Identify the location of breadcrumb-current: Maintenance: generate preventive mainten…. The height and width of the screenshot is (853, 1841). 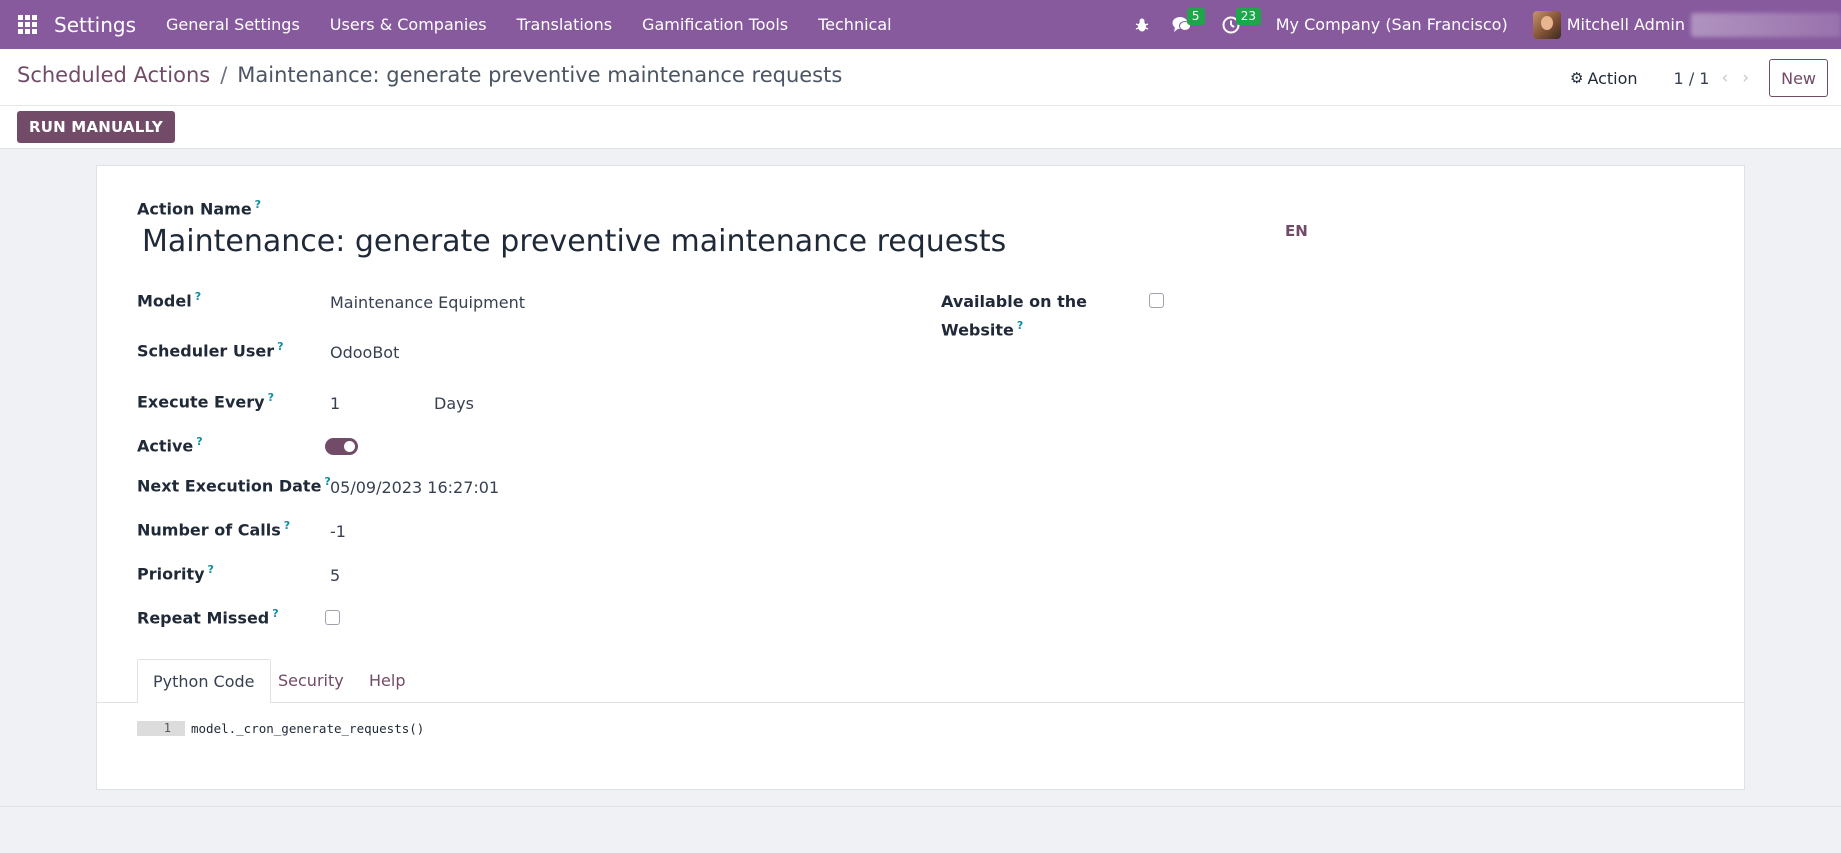
(540, 75).